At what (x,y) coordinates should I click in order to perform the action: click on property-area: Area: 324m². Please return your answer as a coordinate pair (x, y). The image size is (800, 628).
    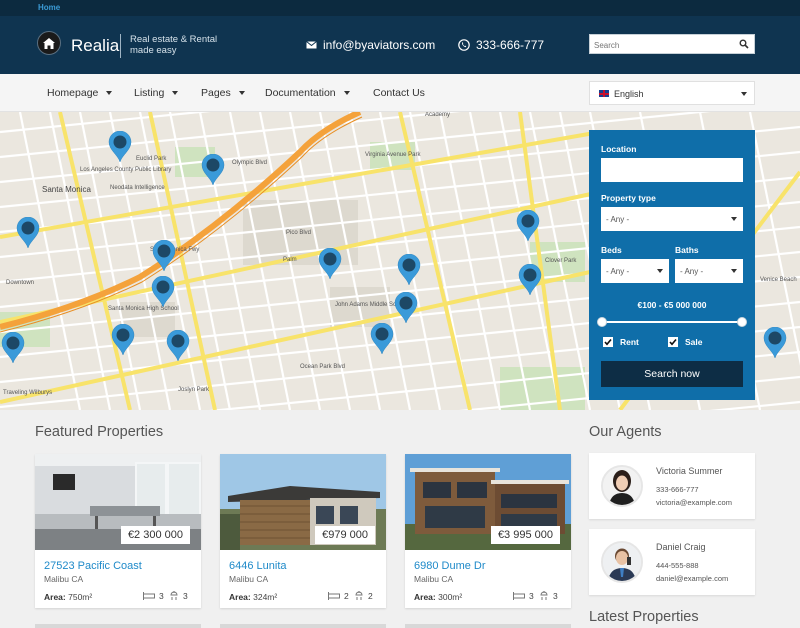
    Looking at the image, I should click on (253, 597).